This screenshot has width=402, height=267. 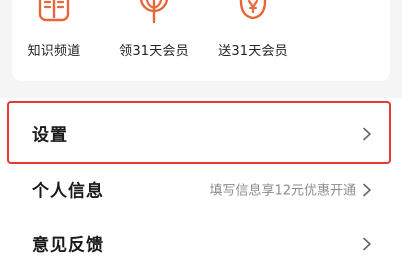 I want to click on claim-membership-button: 领31天会员, so click(x=154, y=40).